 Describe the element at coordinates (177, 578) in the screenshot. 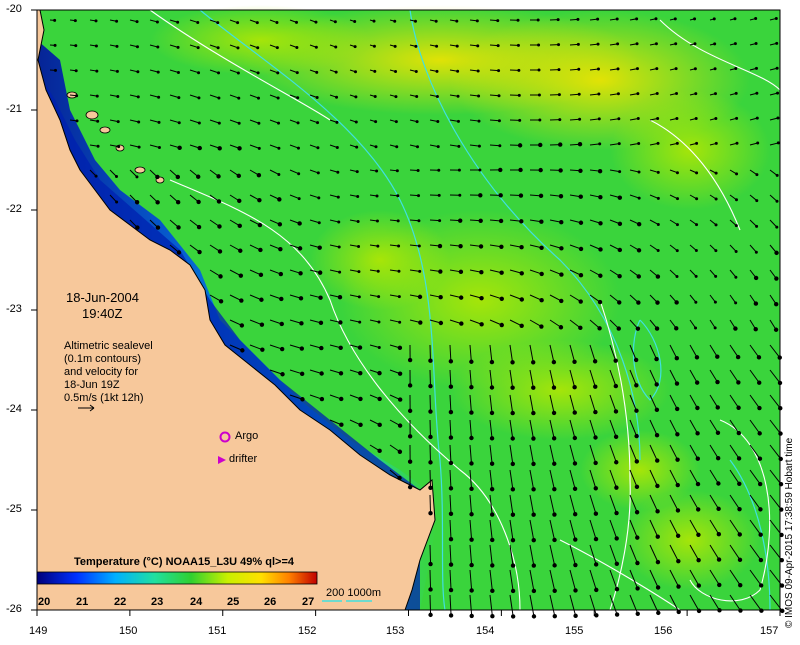

I see `temperature-colorbar` at that location.